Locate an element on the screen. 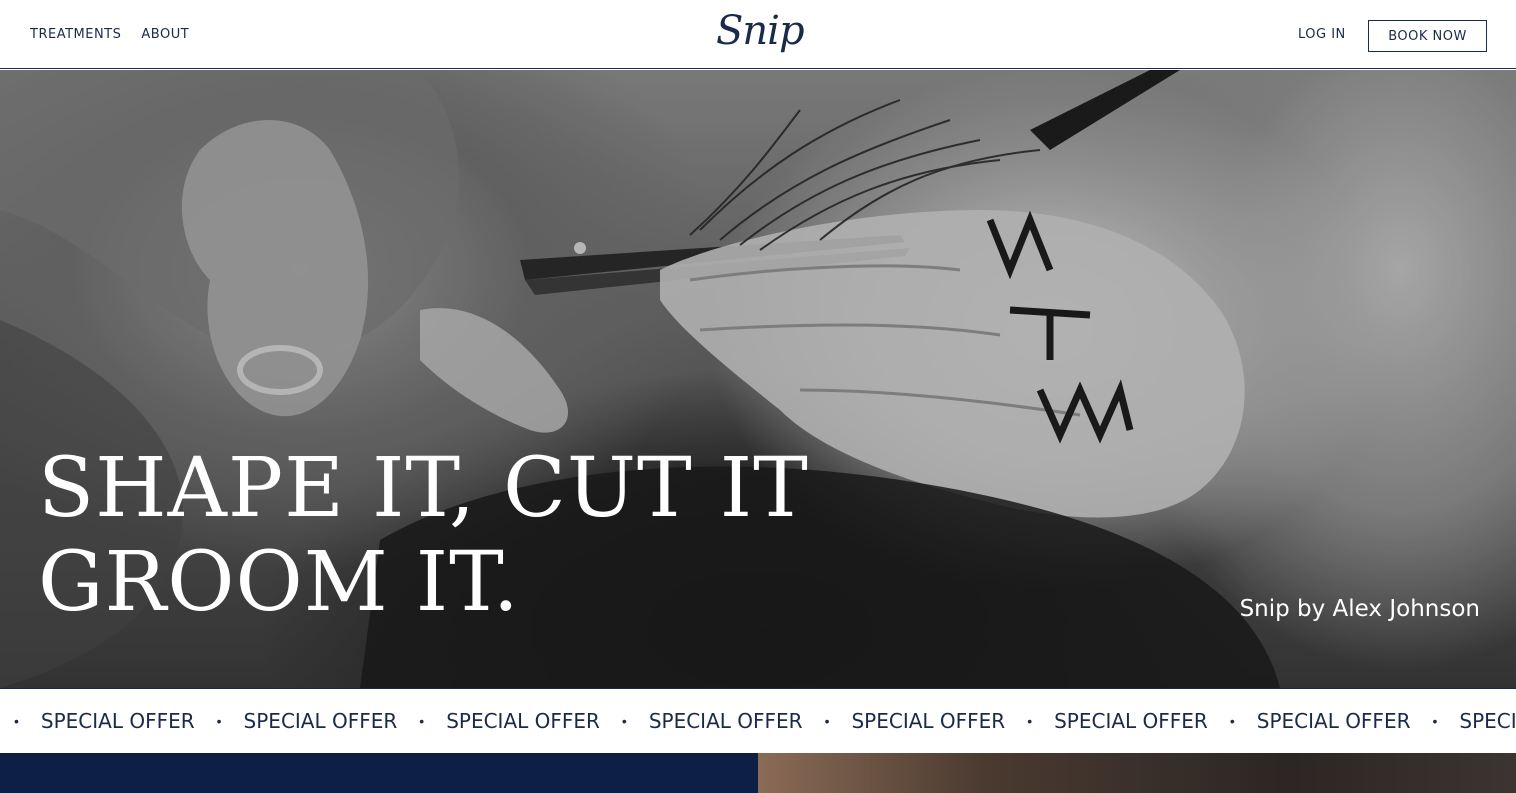 This screenshot has height=793, width=1516. next-section-photo-panel is located at coordinates (1137, 773).